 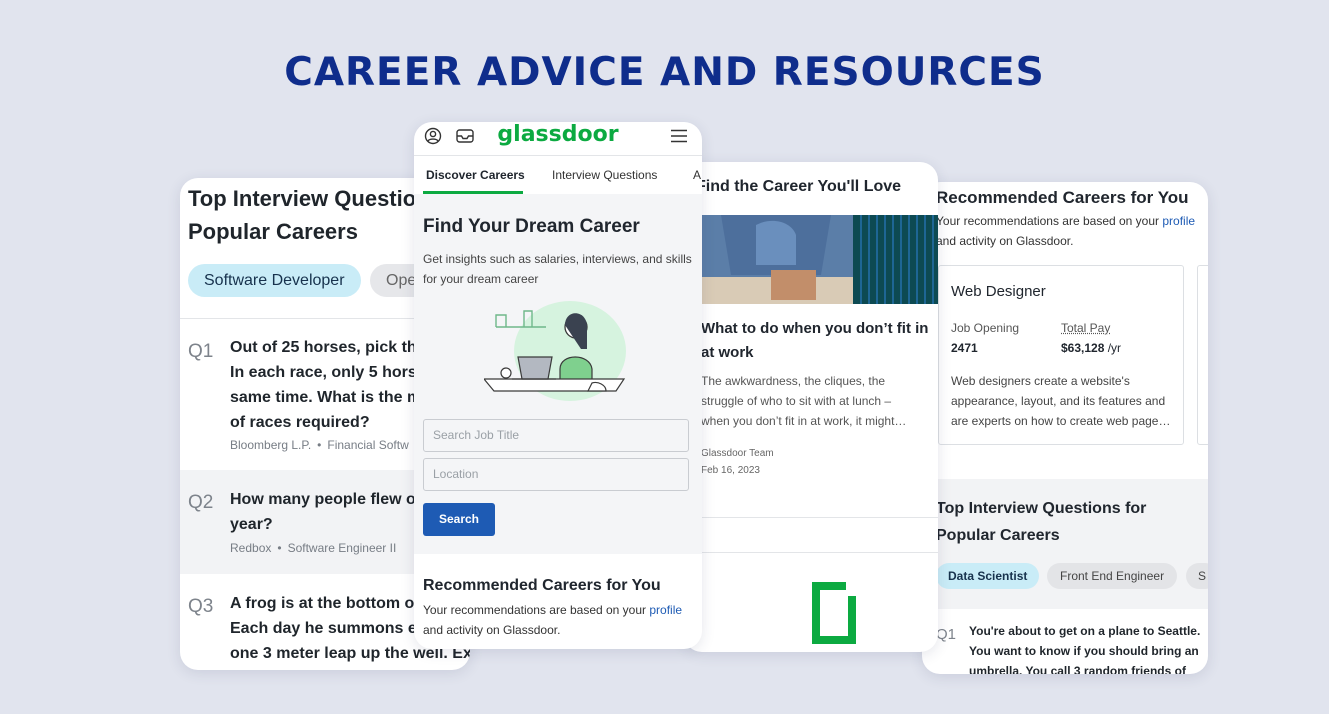 What do you see at coordinates (1083, 348) in the screenshot?
I see `total-pay-amount: $63,128` at bounding box center [1083, 348].